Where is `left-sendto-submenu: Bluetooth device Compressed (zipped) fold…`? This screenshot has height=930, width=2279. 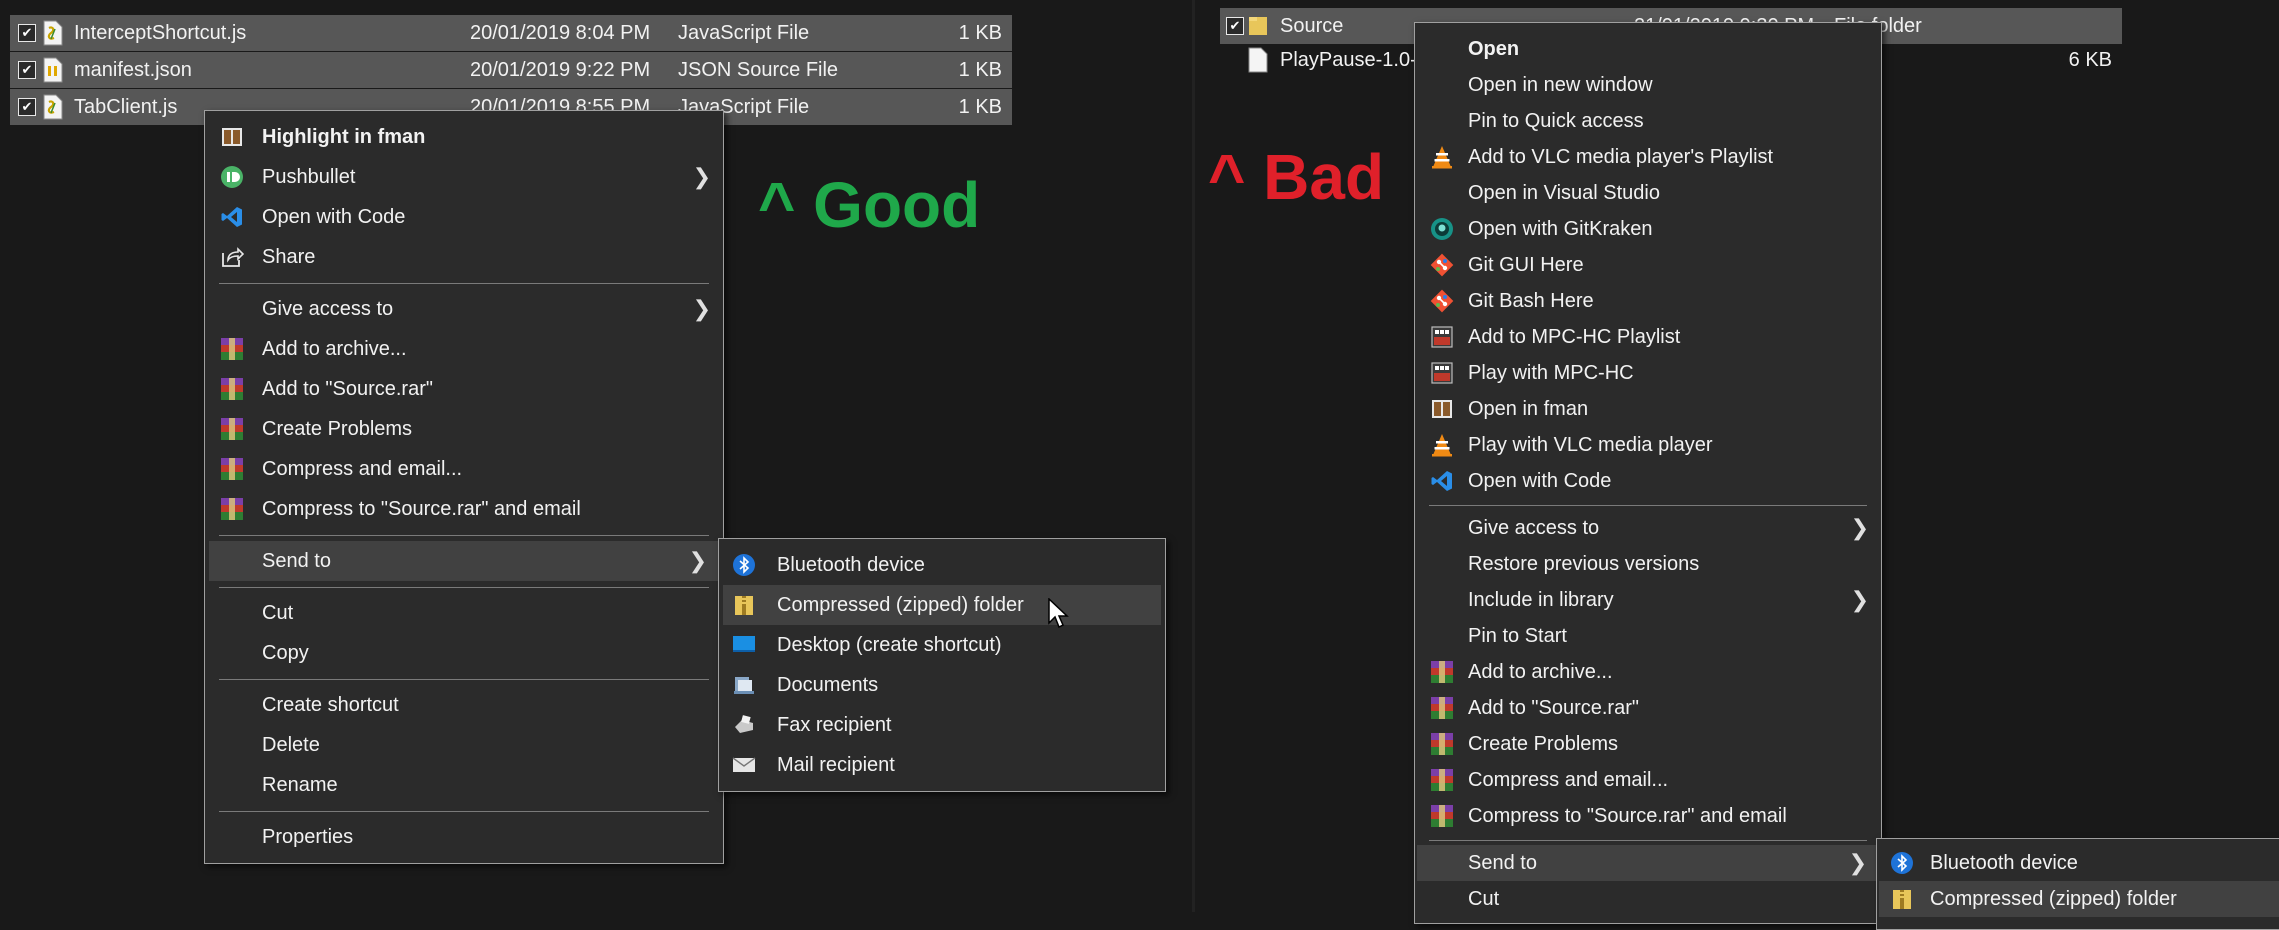 left-sendto-submenu: Bluetooth device Compressed (zipped) fold… is located at coordinates (942, 665).